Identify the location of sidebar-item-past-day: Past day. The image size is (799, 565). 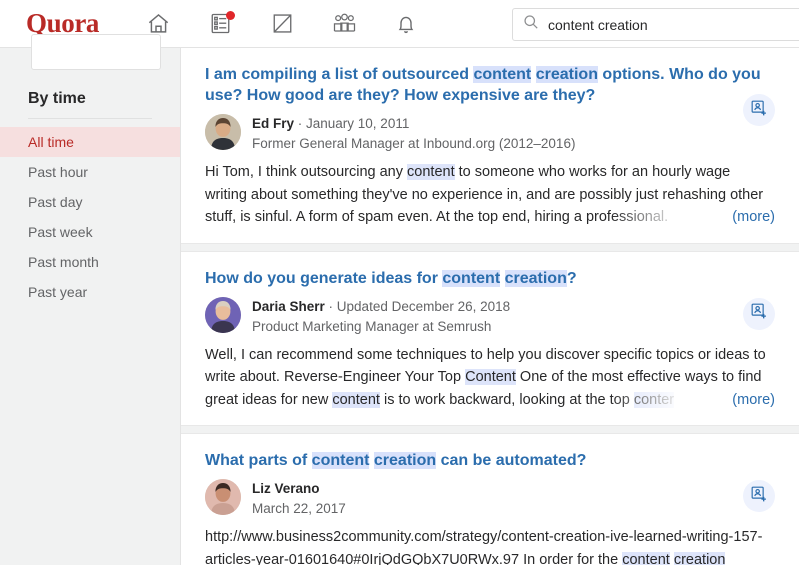
(90, 202).